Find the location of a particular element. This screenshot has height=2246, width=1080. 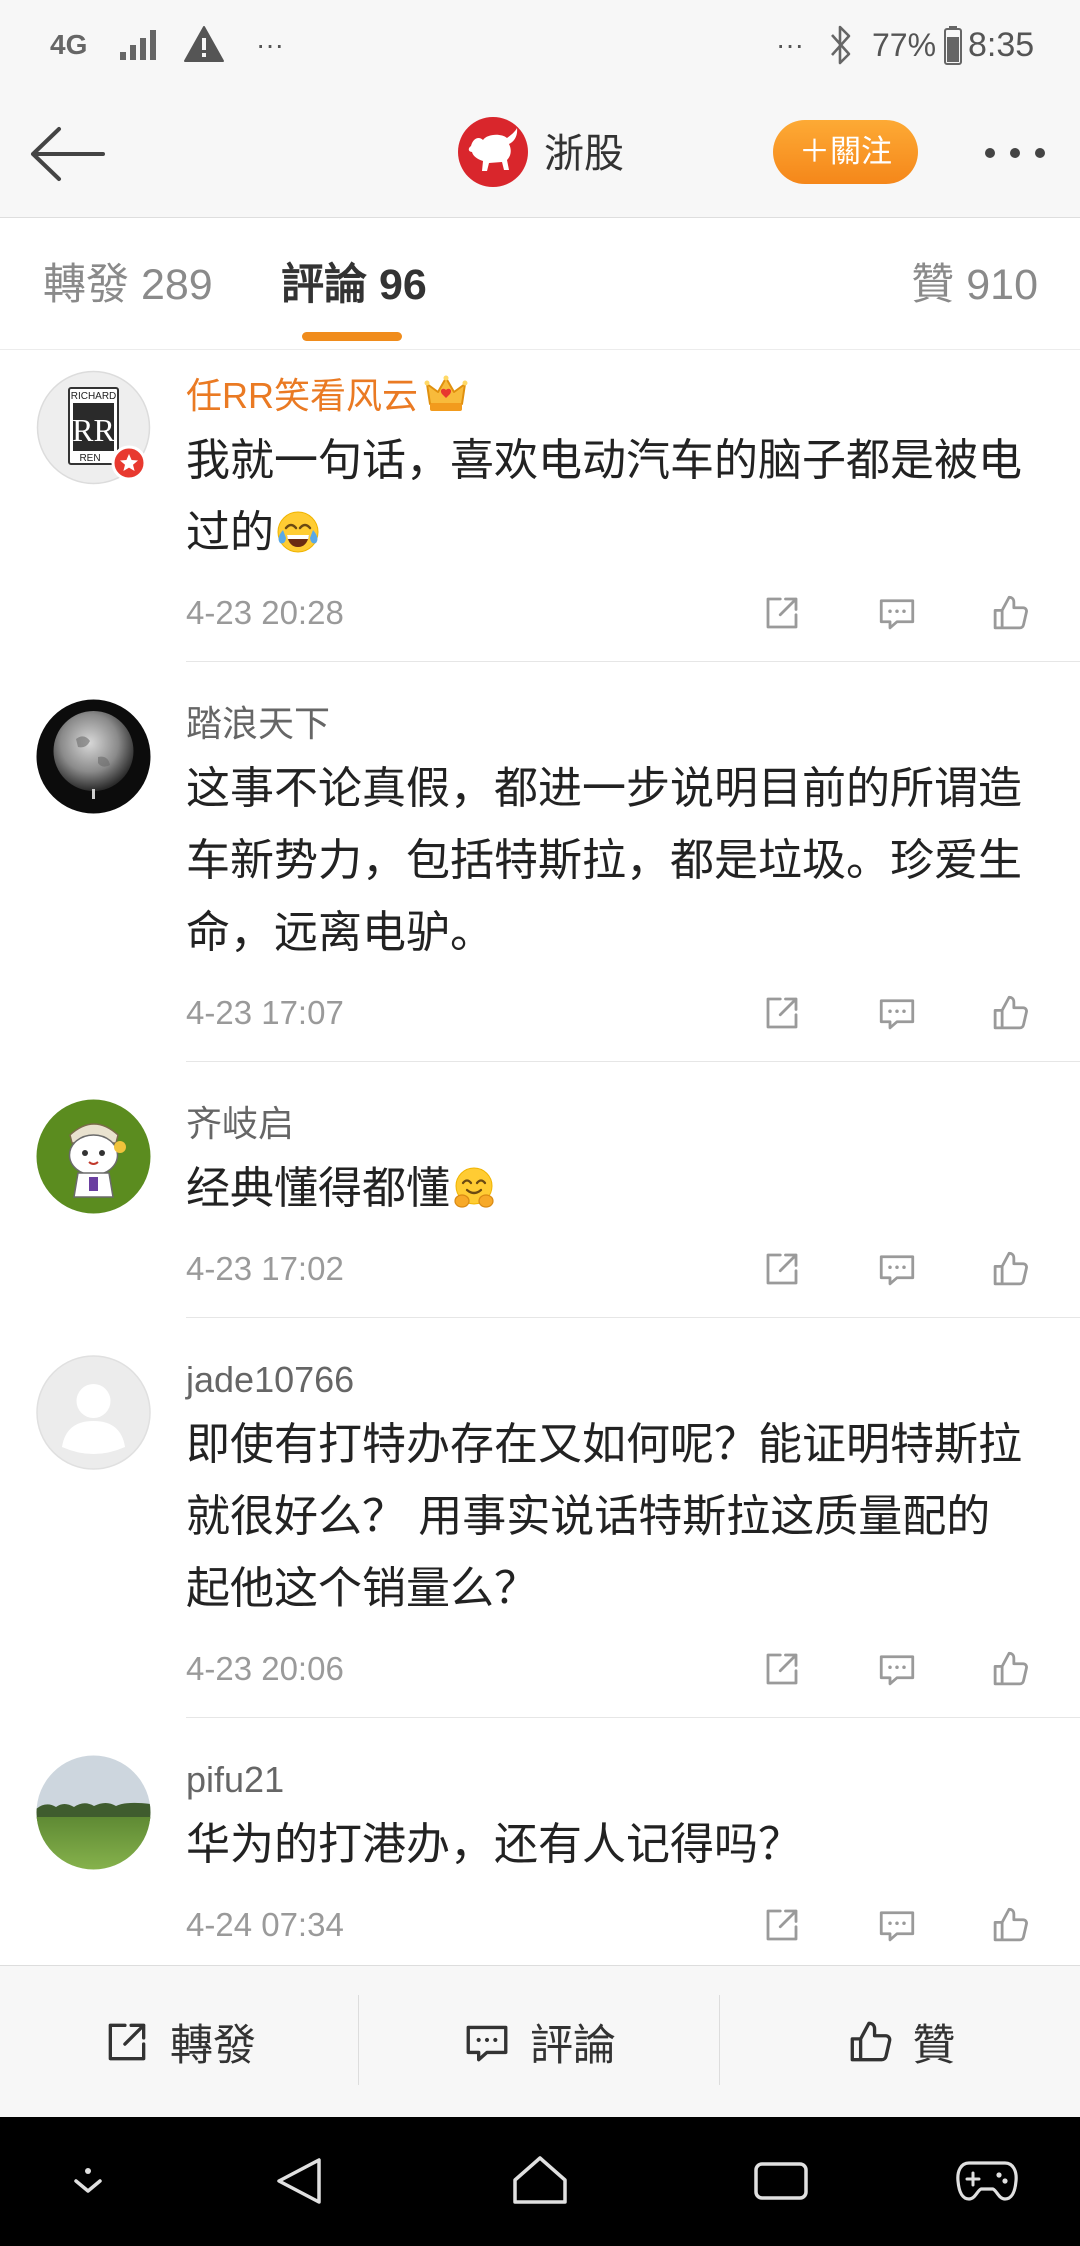

comment-button: 評論 is located at coordinates (539, 2042).